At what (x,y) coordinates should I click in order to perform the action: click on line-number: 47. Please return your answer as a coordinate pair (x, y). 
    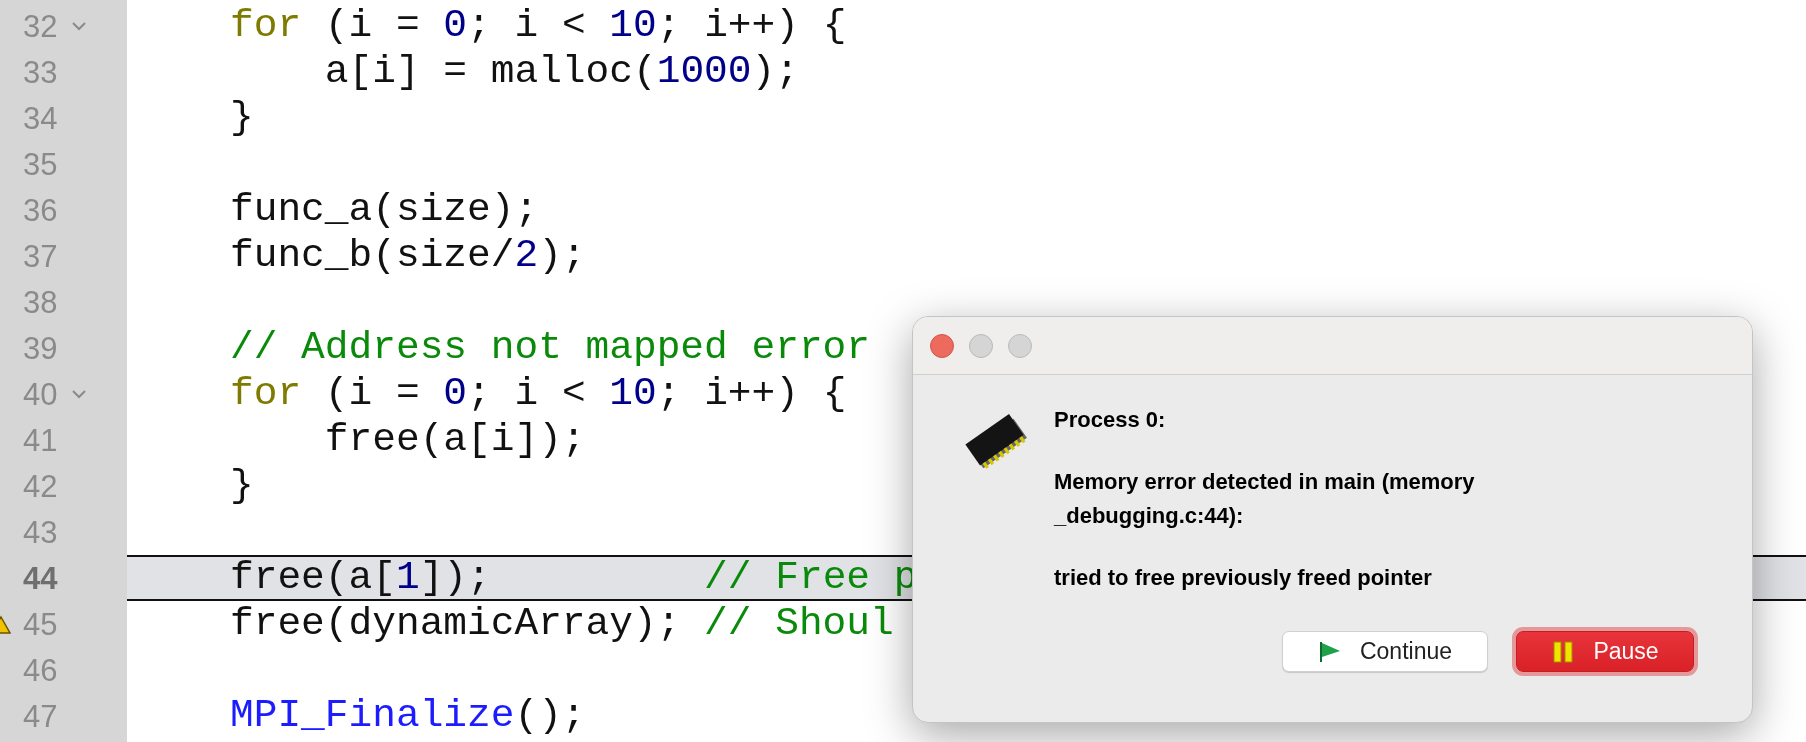
    Looking at the image, I should click on (40, 716).